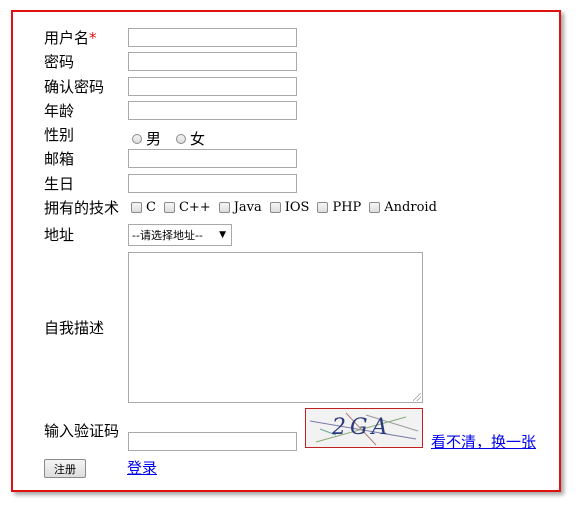 This screenshot has width=576, height=508. I want to click on captcha-image: 2GA, so click(364, 428).